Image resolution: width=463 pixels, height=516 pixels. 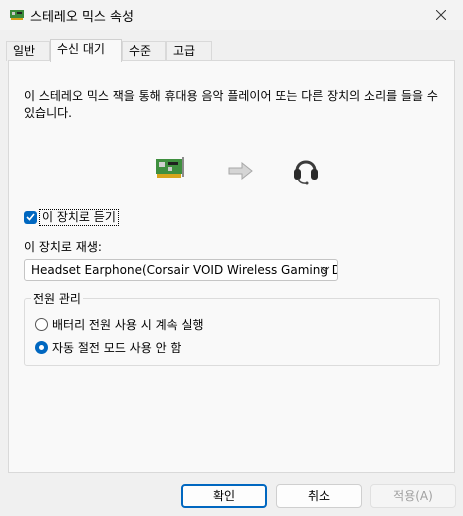 I want to click on device-illustration, so click(x=237, y=171).